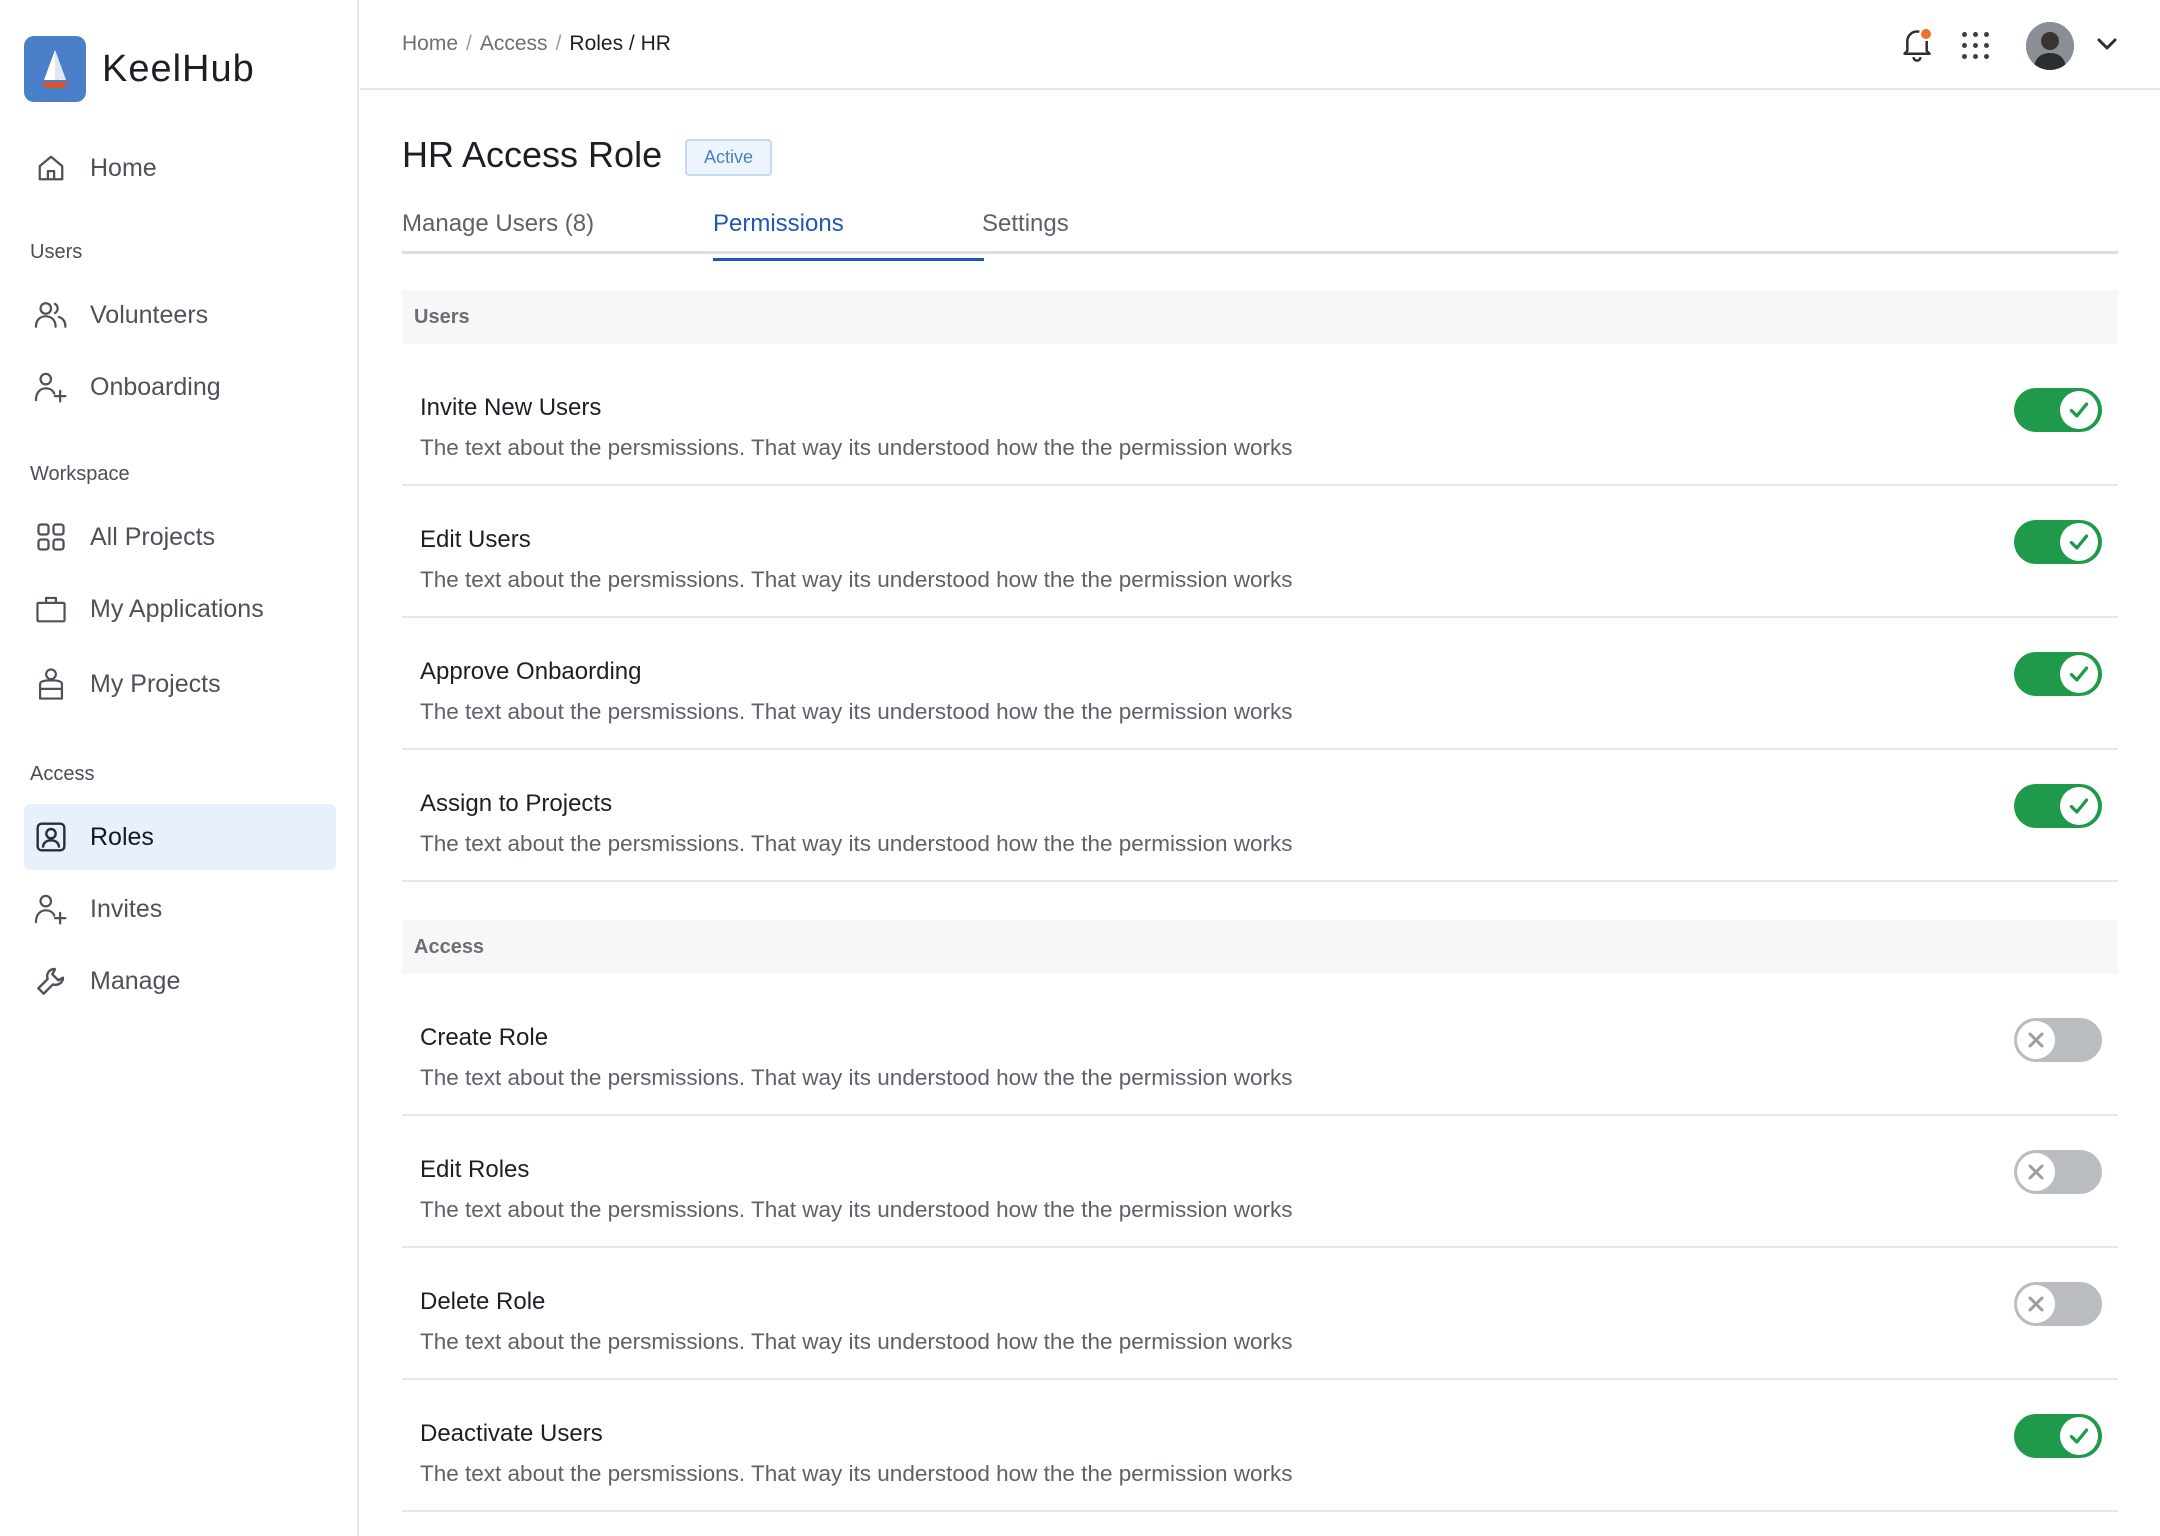  Describe the element at coordinates (51, 609) in the screenshot. I see `briefcase-icon` at that location.